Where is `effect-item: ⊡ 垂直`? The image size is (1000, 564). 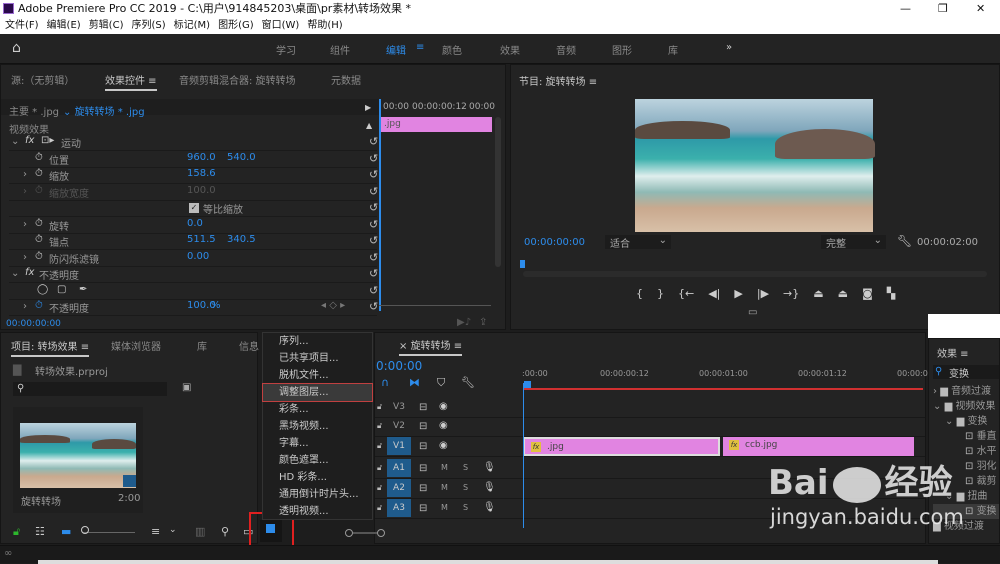 effect-item: ⊡ 垂直 is located at coordinates (966, 436).